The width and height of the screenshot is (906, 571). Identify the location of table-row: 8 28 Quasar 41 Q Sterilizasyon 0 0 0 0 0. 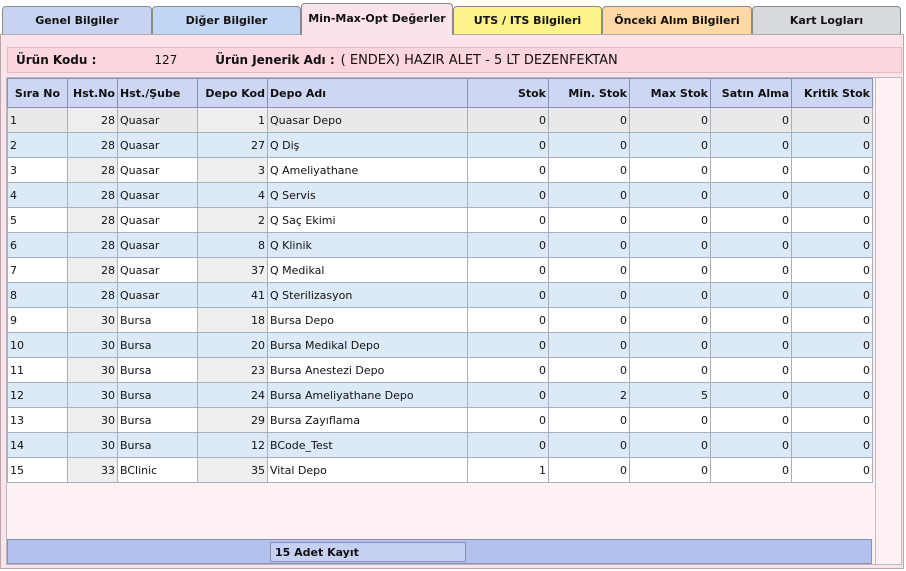
(440, 295).